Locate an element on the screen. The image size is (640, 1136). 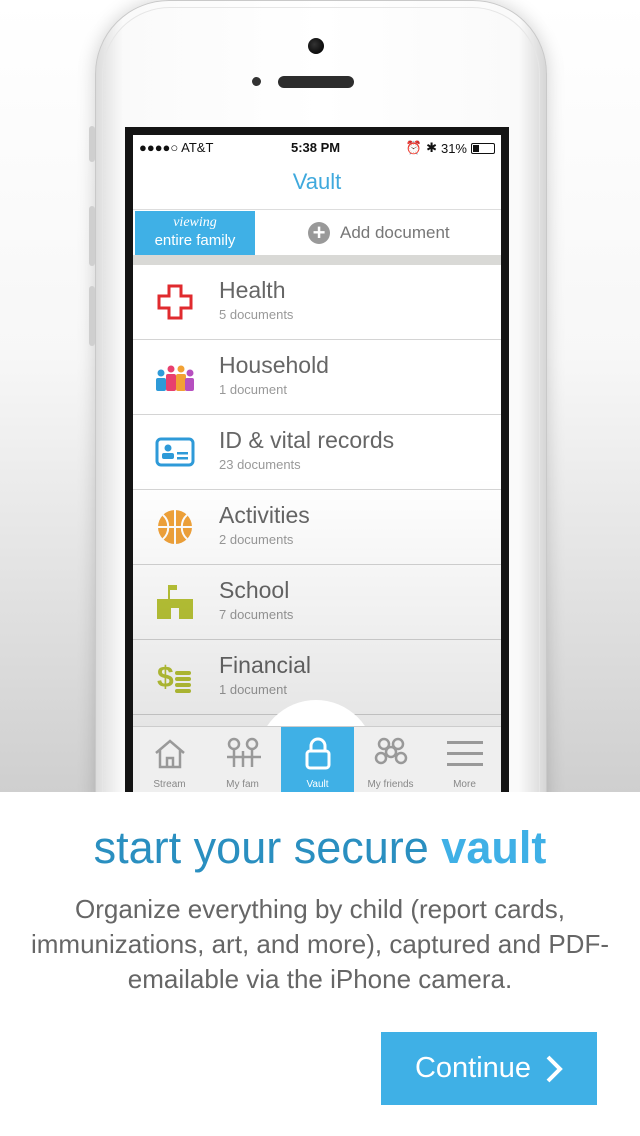
tab-vault: Vault is located at coordinates (317, 759).